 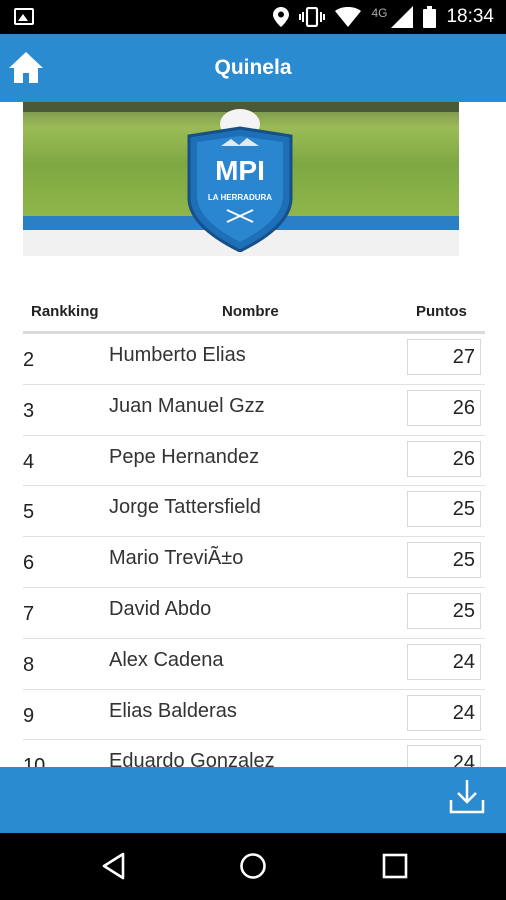 I want to click on row-rank: 4, so click(x=29, y=461).